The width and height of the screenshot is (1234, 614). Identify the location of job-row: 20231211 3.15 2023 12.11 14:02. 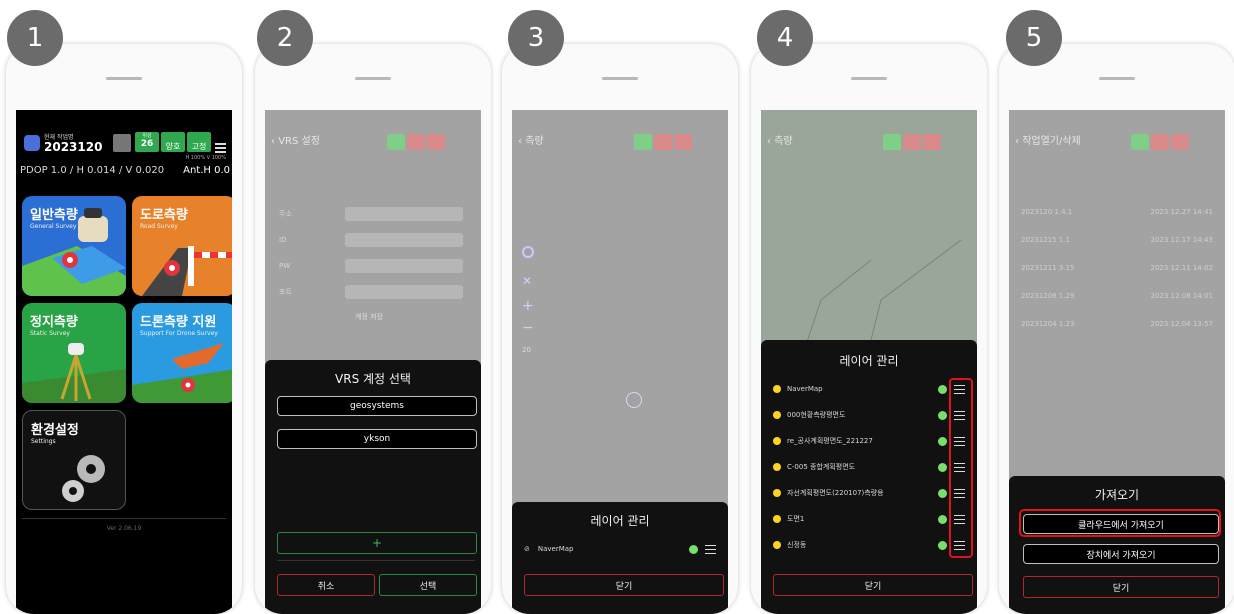
(1117, 268).